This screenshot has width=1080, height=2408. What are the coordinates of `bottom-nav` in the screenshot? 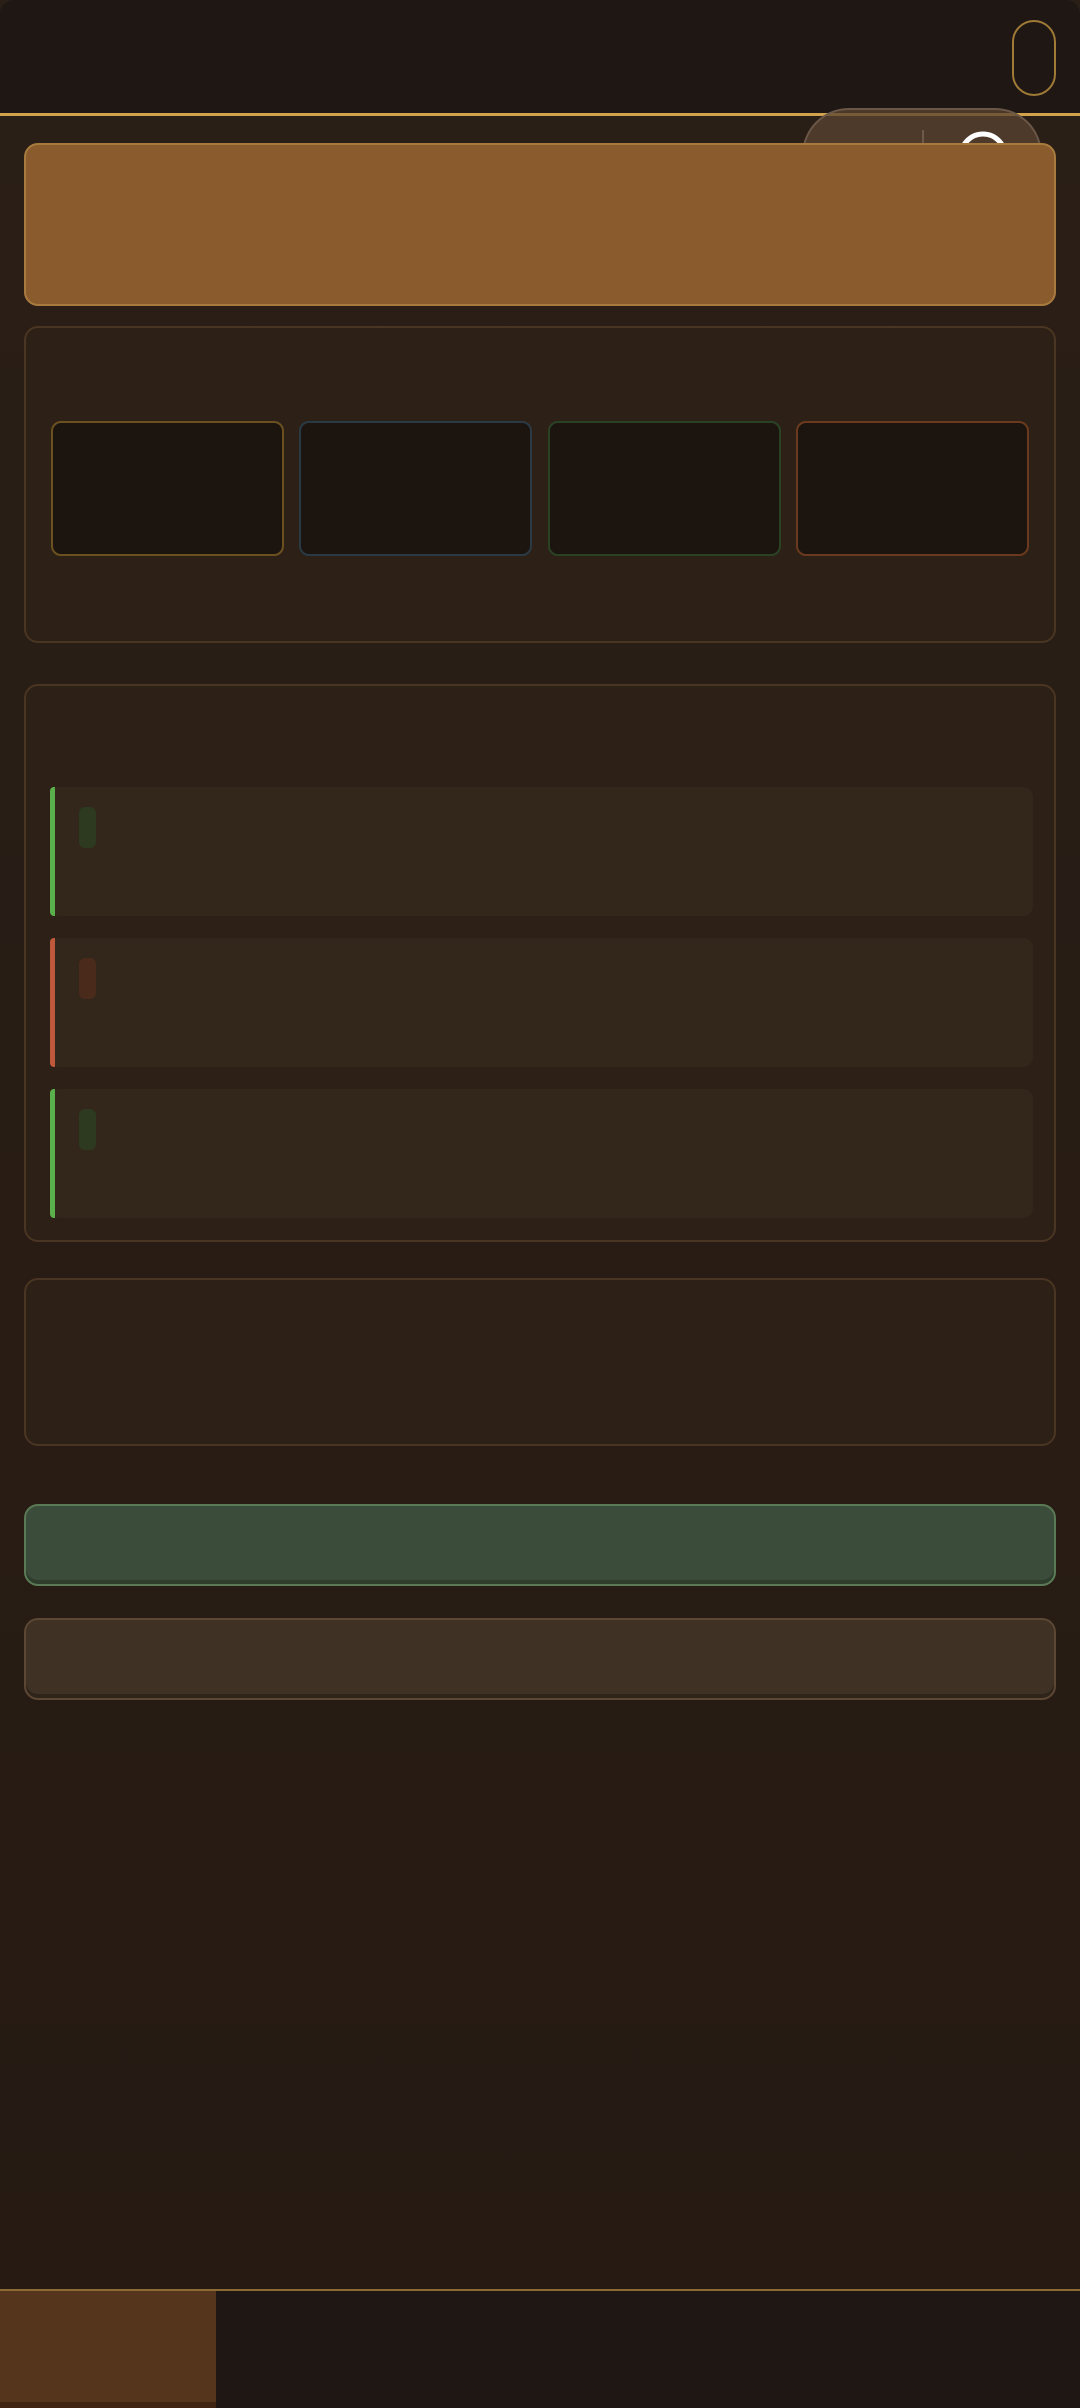 It's located at (540, 2348).